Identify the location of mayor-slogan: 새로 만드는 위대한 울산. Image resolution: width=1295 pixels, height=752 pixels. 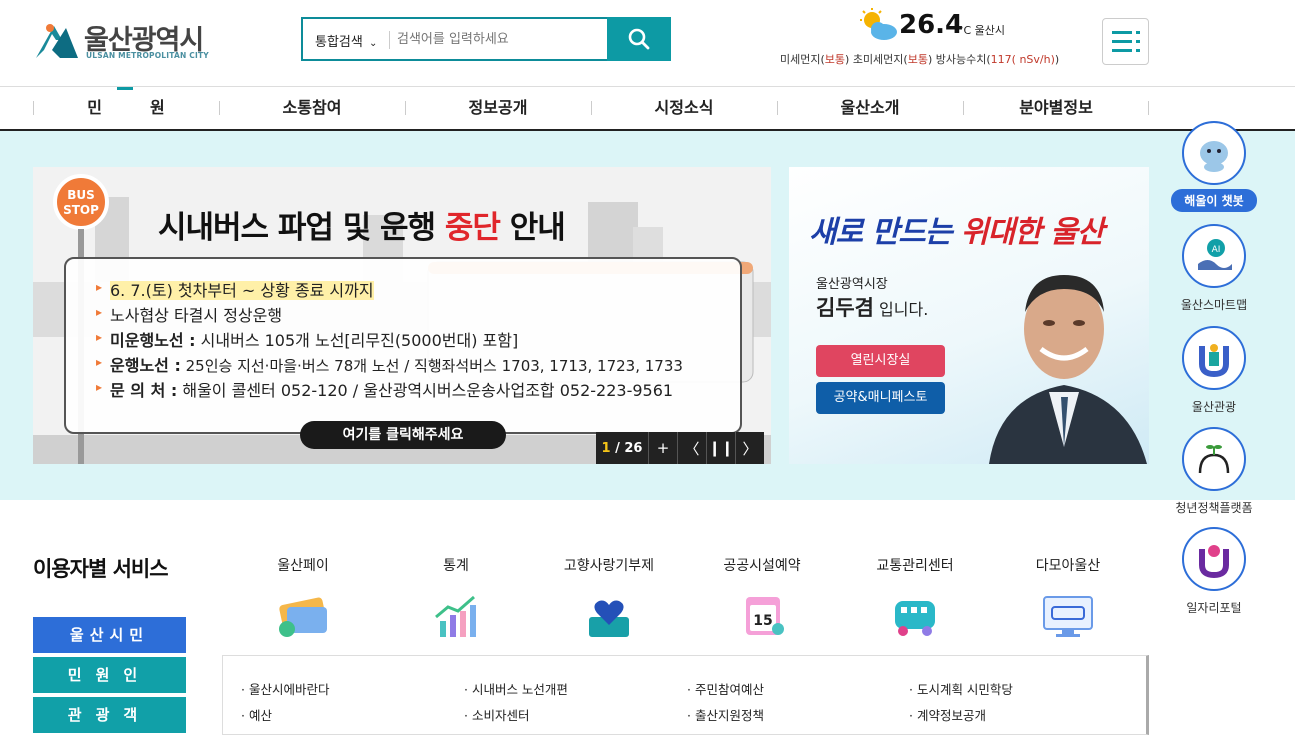
(956, 229).